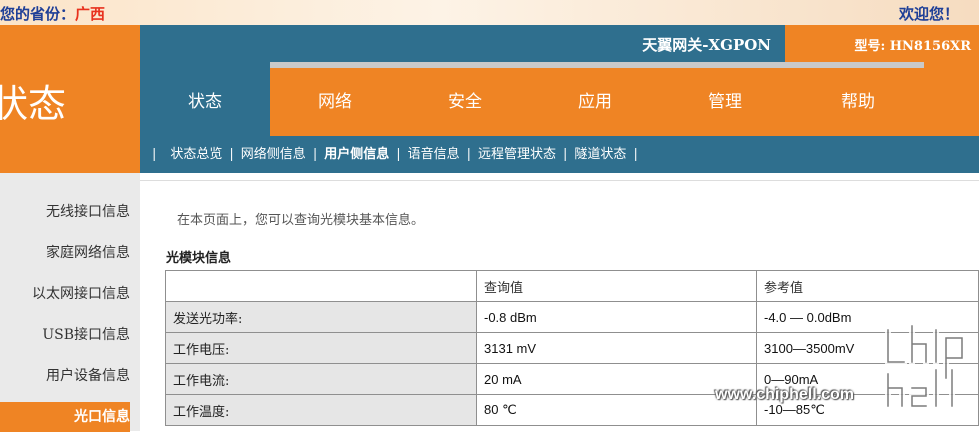  What do you see at coordinates (301, 220) in the screenshot?
I see `page-intro: 在本页面上，您可以查询光模块基本信息。` at bounding box center [301, 220].